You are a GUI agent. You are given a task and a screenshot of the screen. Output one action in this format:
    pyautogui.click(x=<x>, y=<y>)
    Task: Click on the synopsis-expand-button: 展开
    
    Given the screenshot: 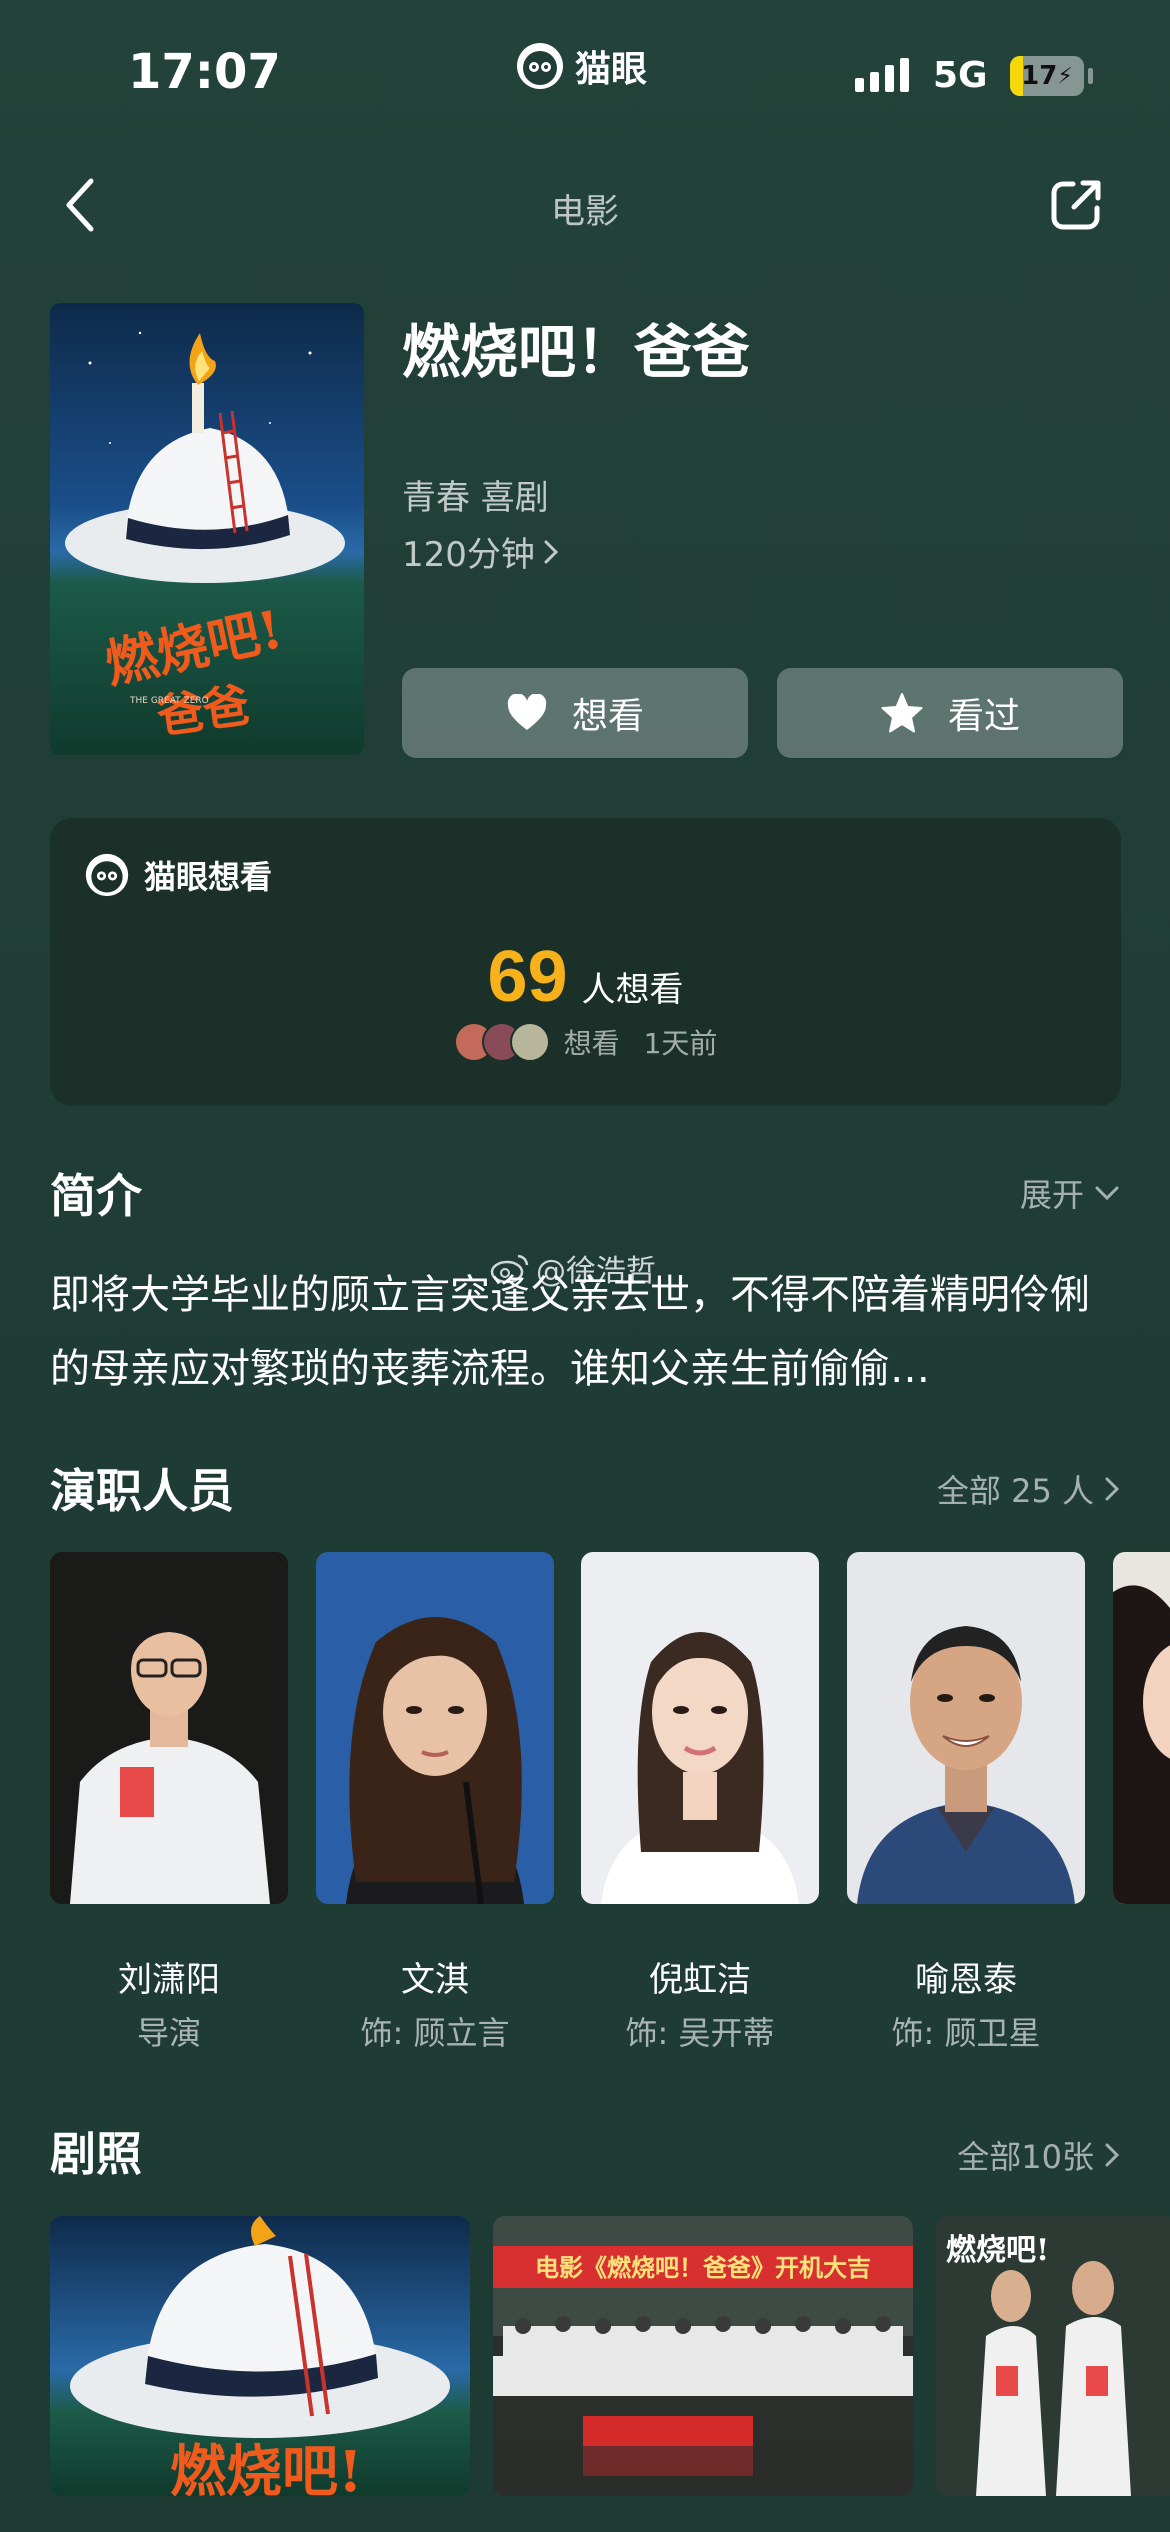 What is the action you would take?
    pyautogui.click(x=1070, y=1193)
    